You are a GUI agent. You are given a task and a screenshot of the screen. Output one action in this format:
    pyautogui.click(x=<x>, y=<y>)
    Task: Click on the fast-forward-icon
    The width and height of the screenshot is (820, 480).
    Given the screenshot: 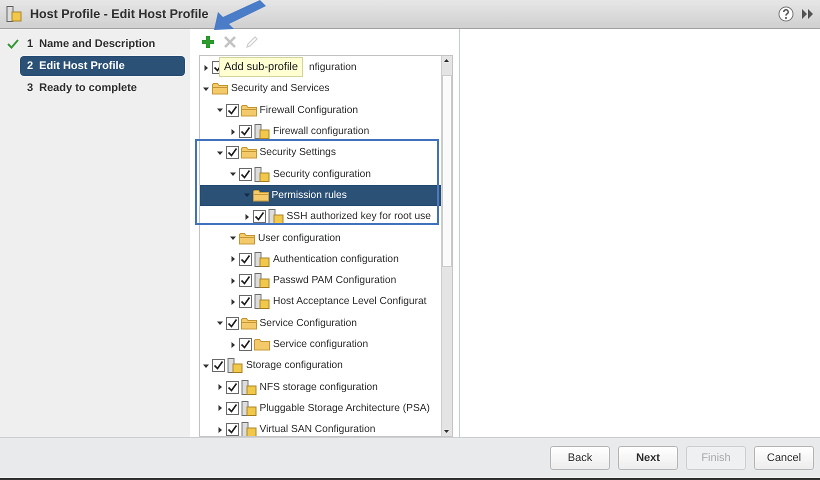 What is the action you would take?
    pyautogui.click(x=808, y=14)
    